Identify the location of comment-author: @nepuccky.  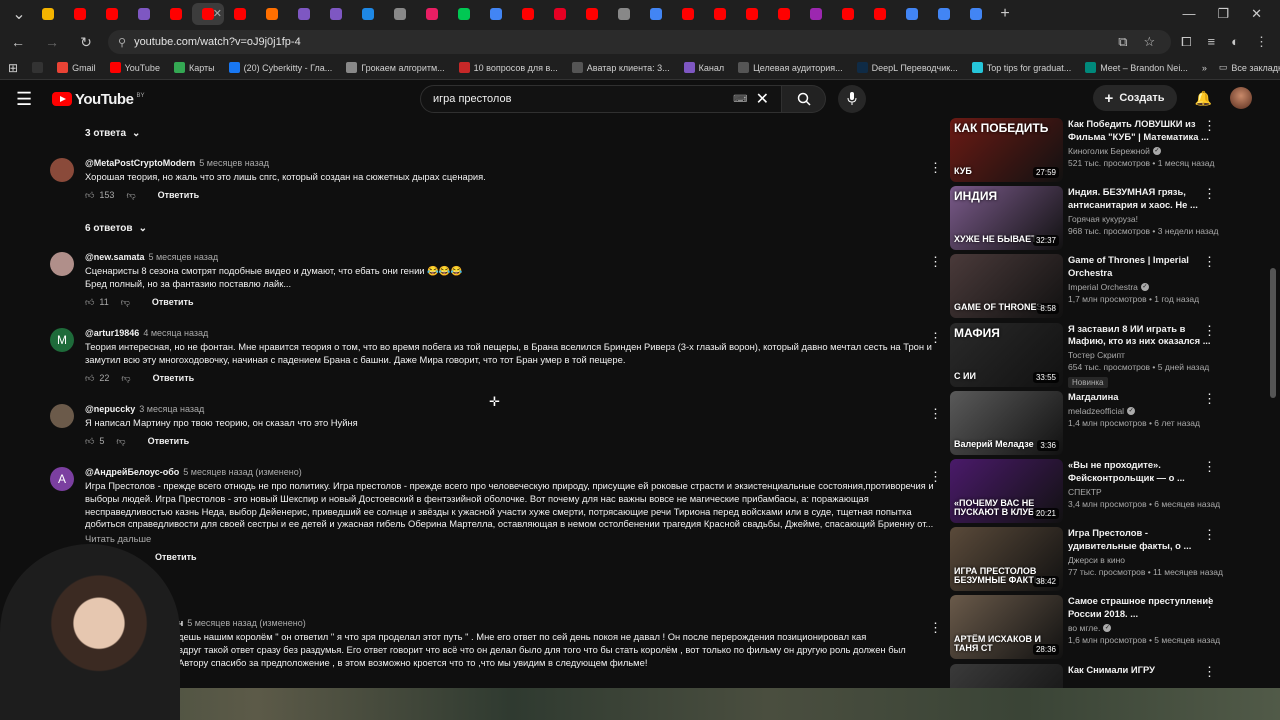
(110, 409).